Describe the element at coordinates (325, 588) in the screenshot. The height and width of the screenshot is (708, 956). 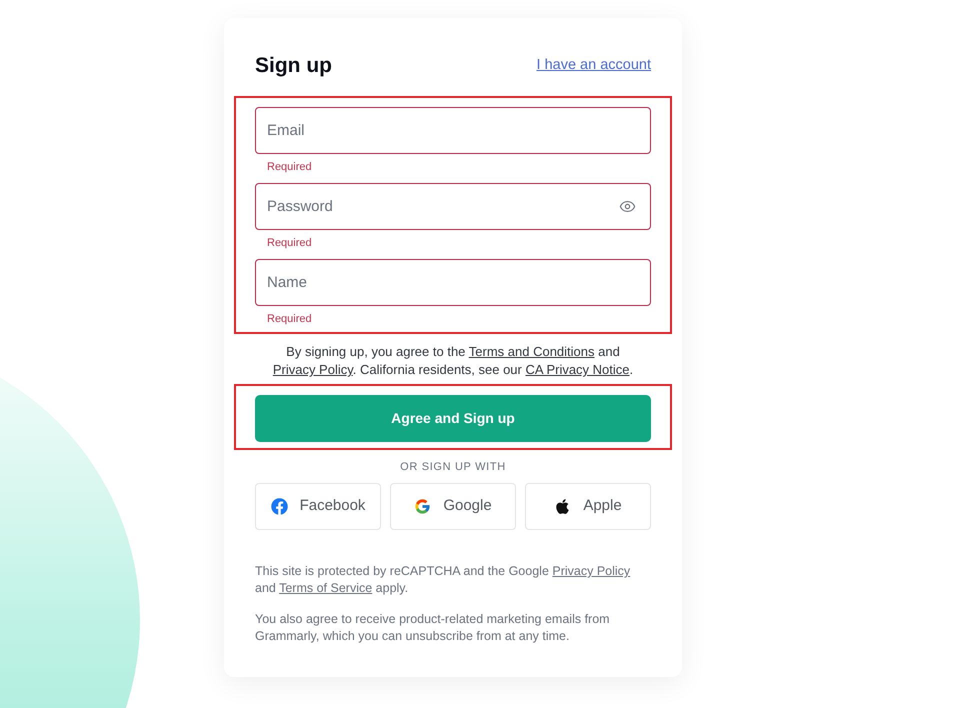
I see `text-link: Terms of Service` at that location.